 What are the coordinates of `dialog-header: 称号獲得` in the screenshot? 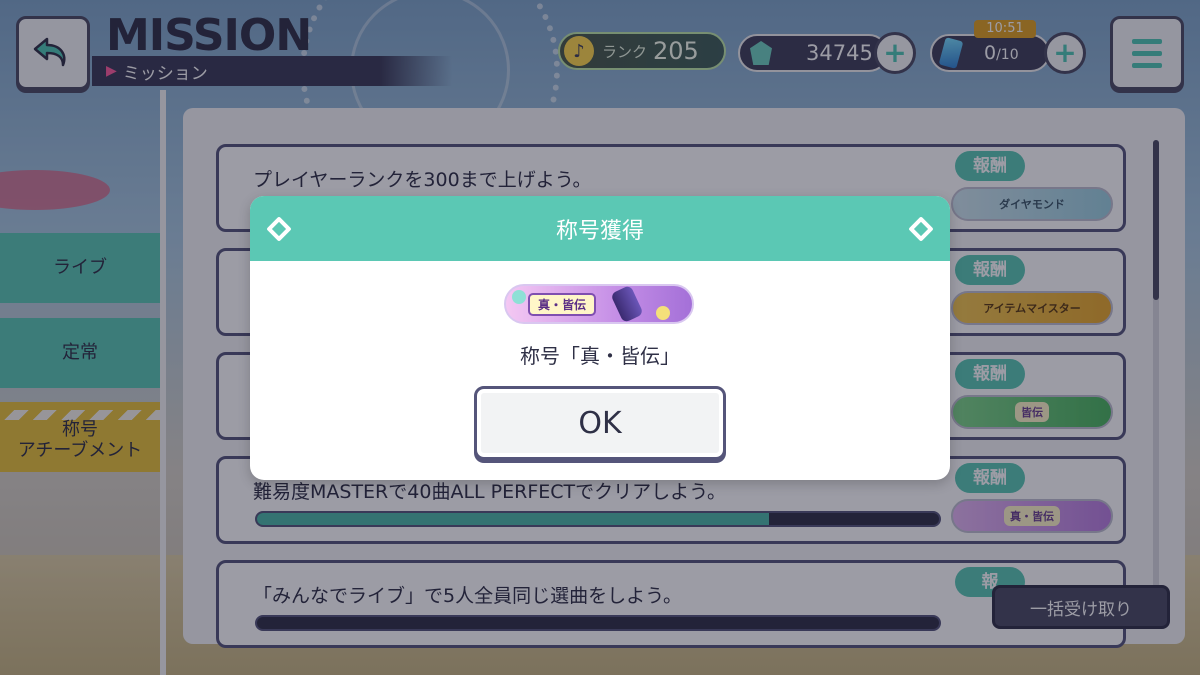 It's located at (600, 228).